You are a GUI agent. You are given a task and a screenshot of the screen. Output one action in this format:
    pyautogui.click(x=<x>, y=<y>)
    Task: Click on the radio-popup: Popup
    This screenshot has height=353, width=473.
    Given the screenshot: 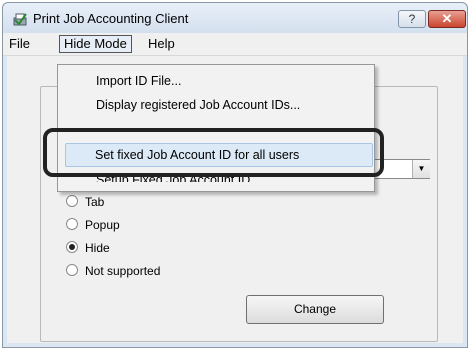 What is the action you would take?
    pyautogui.click(x=93, y=224)
    